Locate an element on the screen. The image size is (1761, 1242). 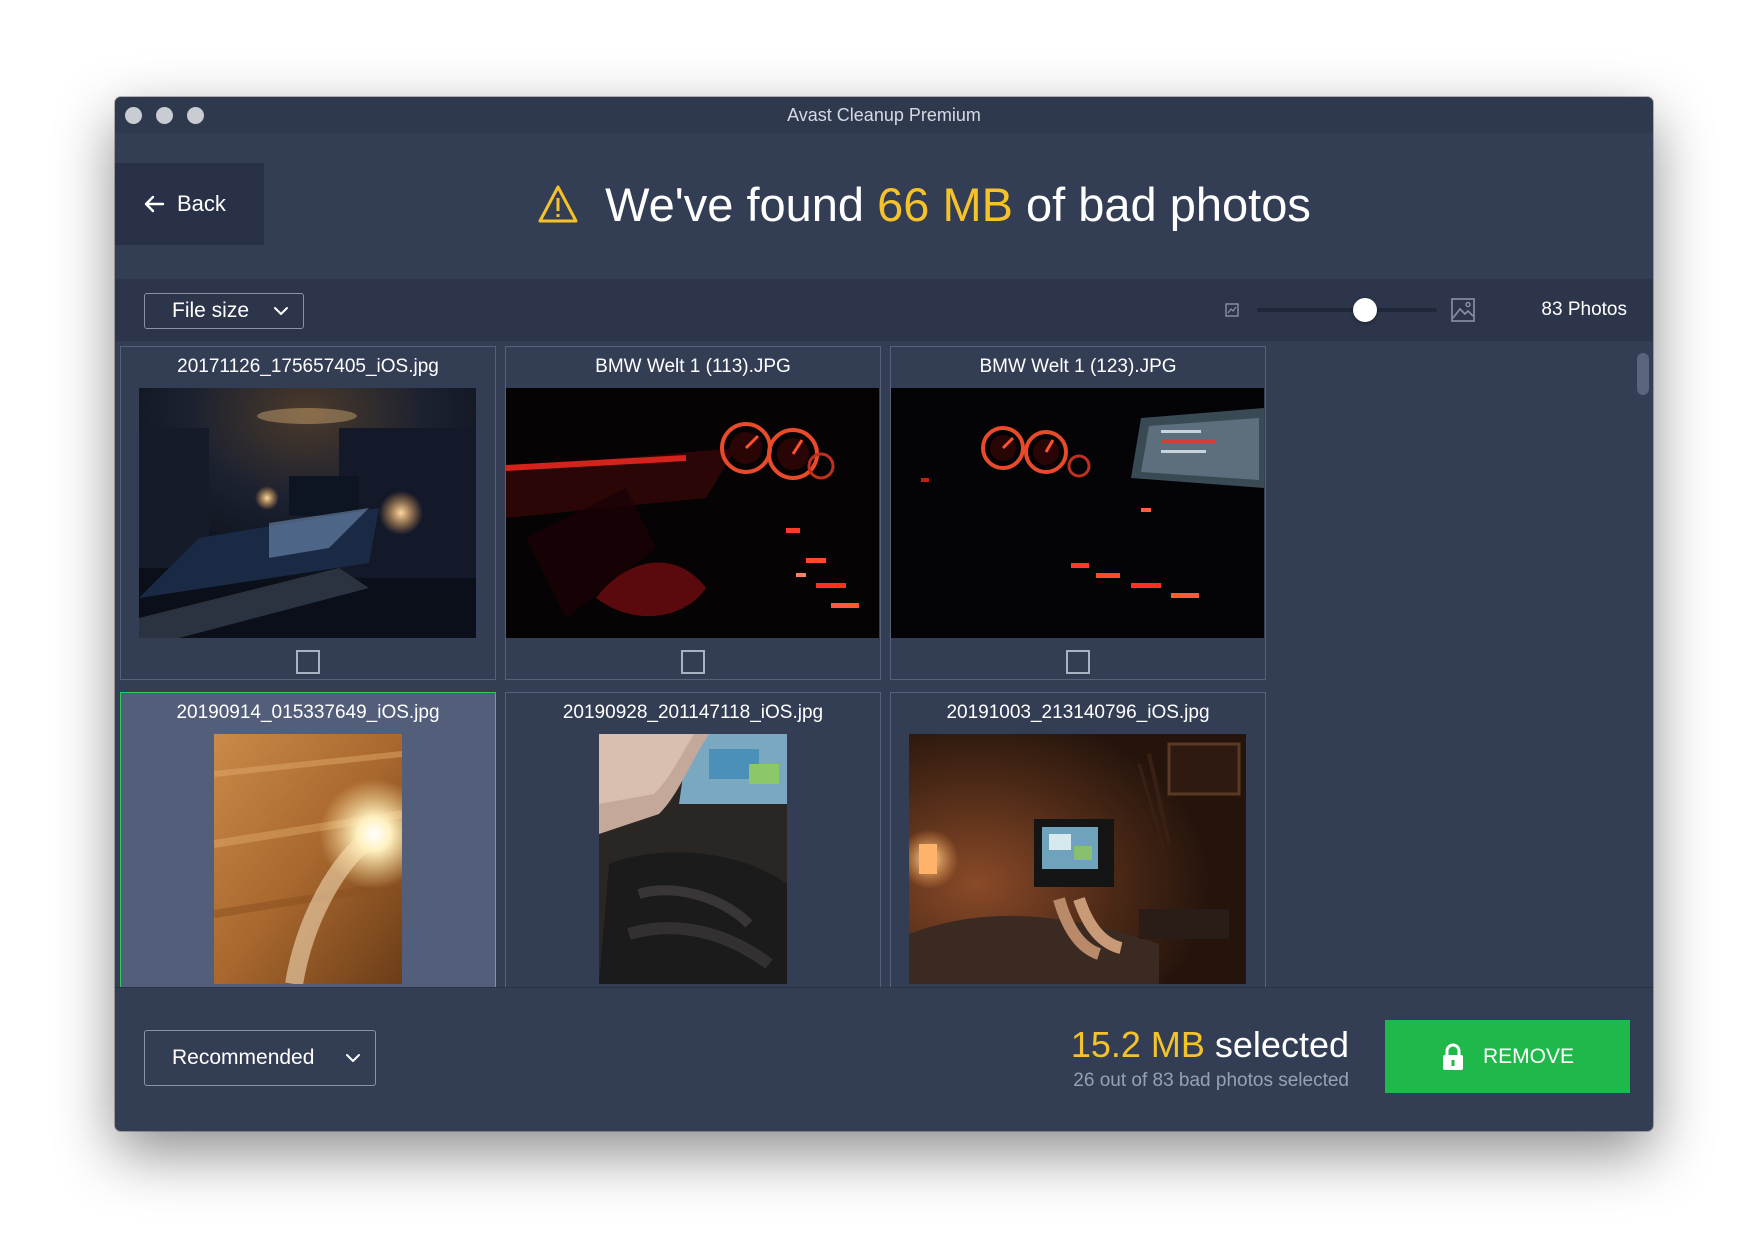
large-thumbnail-icon is located at coordinates (1463, 310).